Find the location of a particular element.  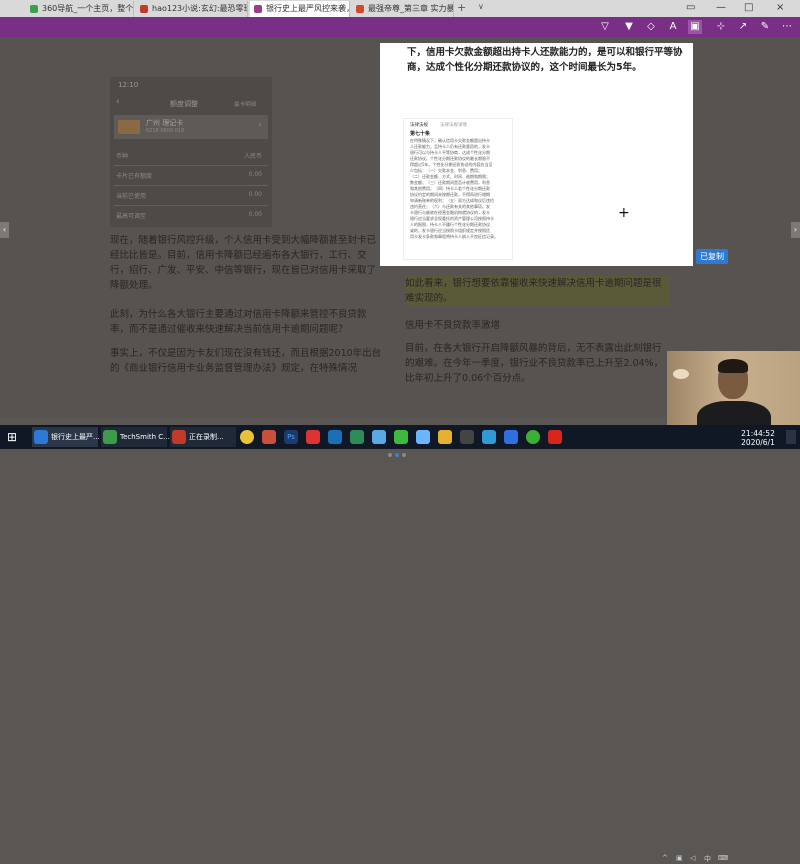

folder-icon is located at coordinates (445, 437).